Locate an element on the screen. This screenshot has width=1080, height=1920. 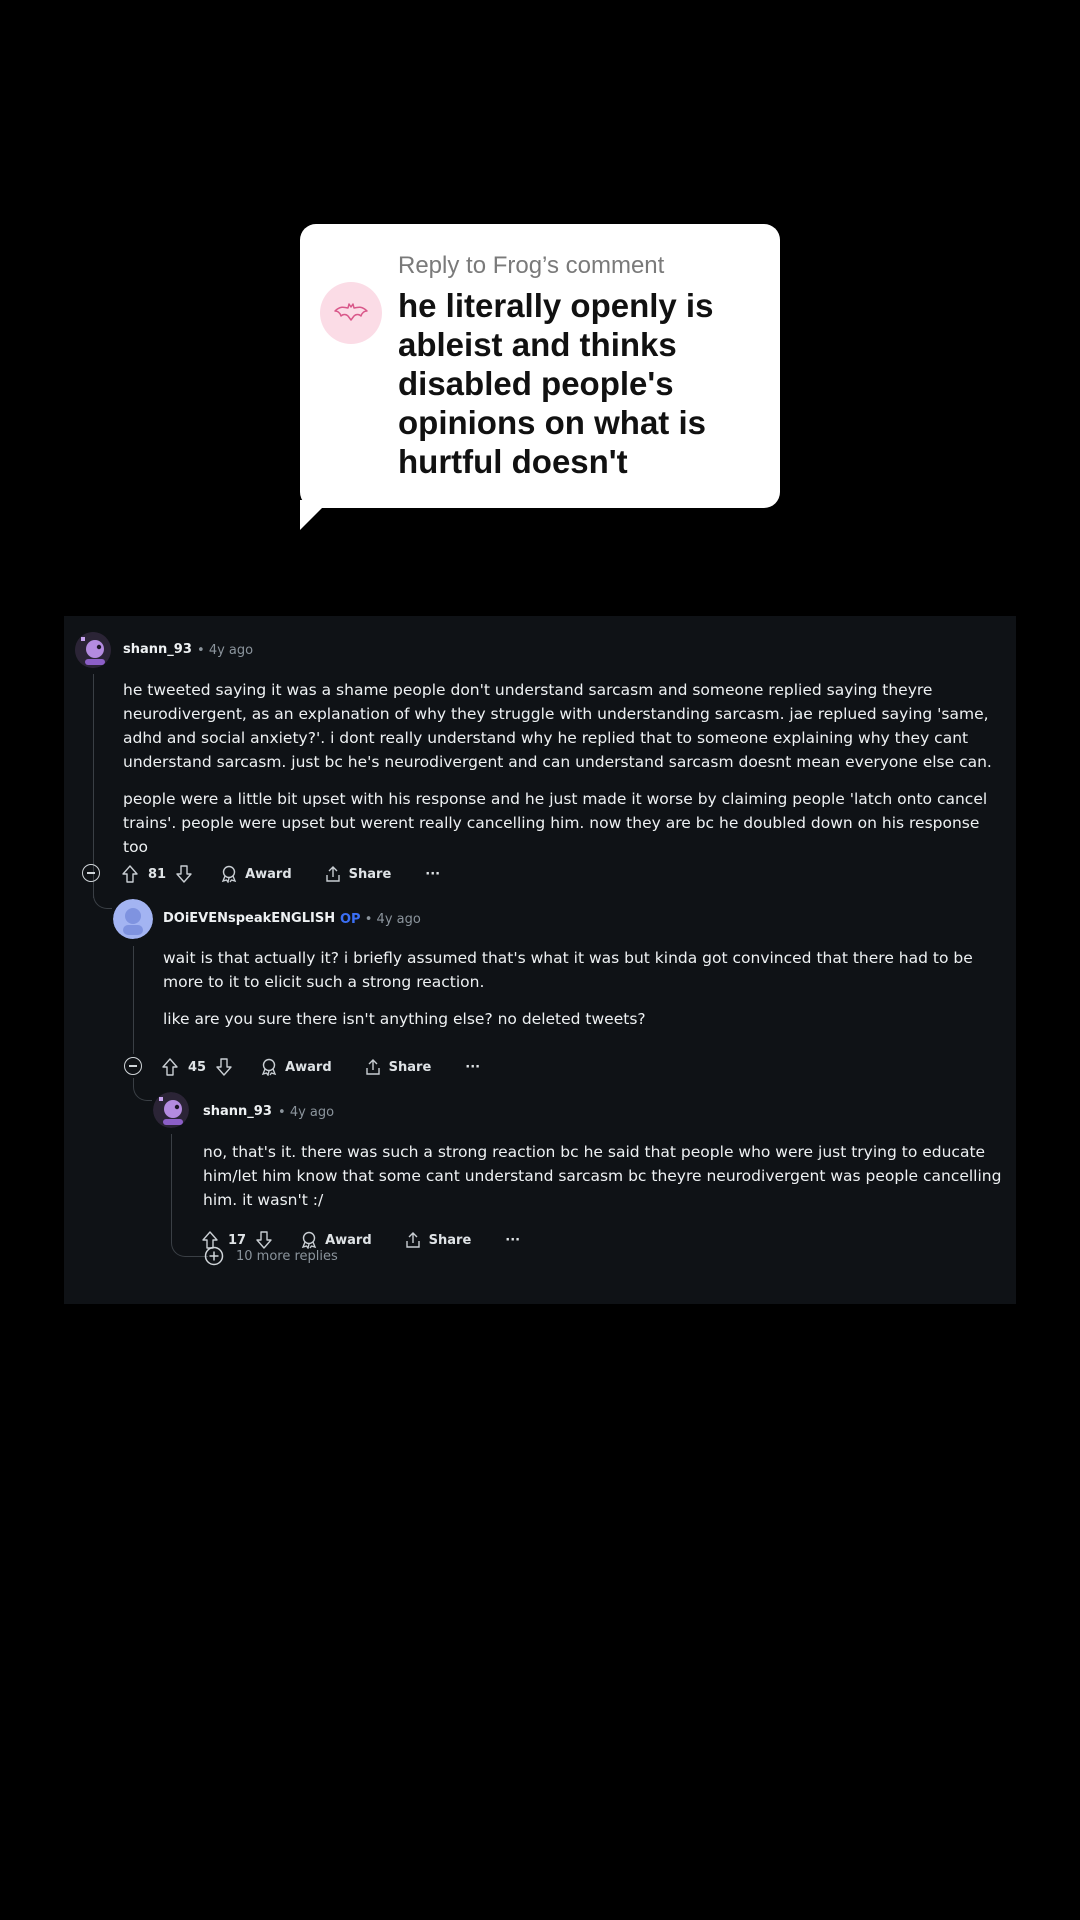
vote-group: 45 is located at coordinates (197, 1067).